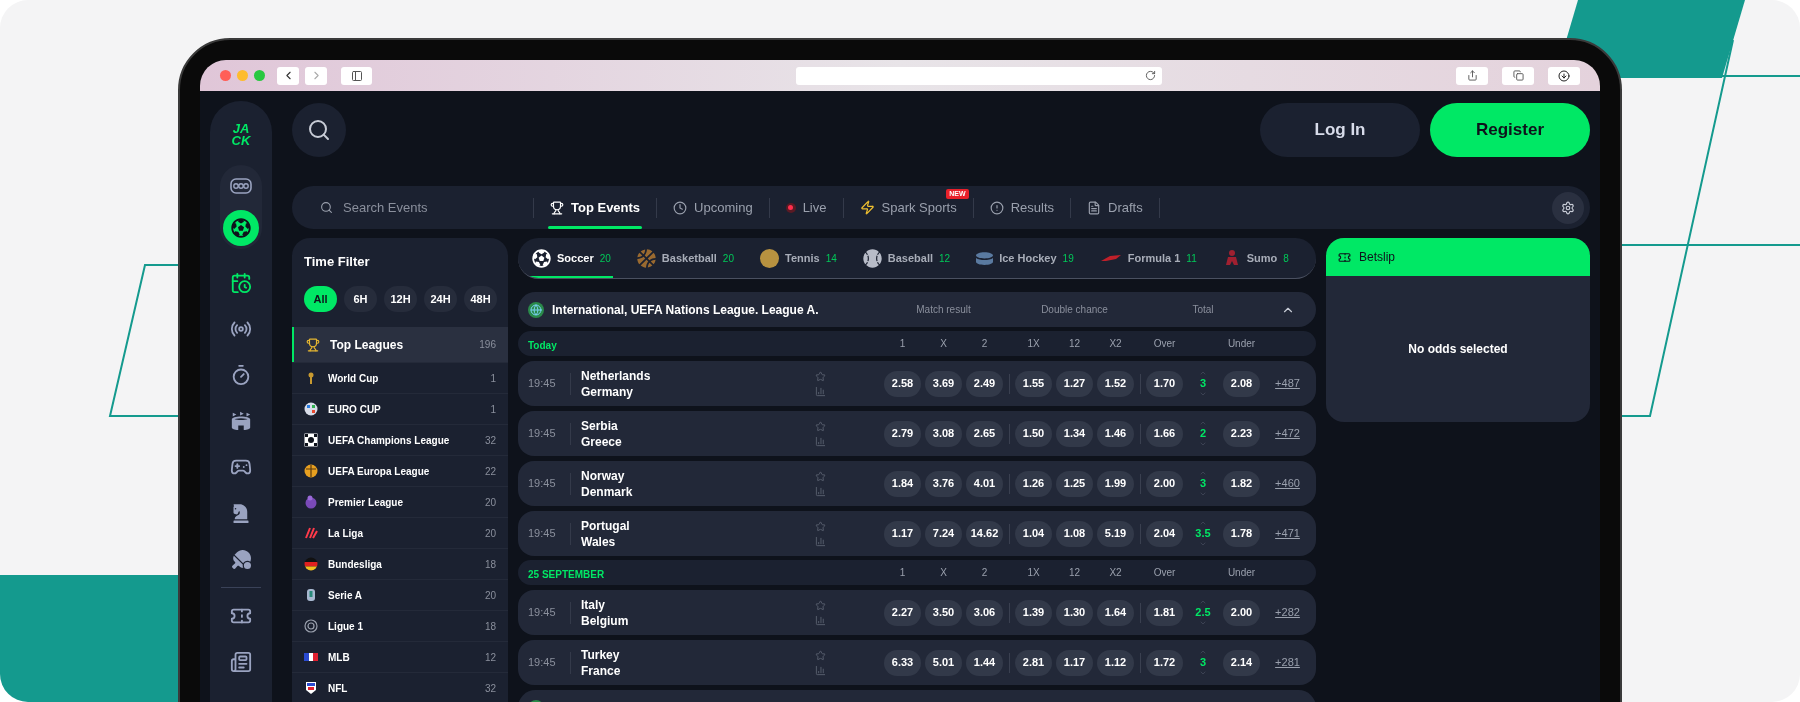 This screenshot has width=1800, height=702. I want to click on league-item: Serie A 20, so click(400, 594).